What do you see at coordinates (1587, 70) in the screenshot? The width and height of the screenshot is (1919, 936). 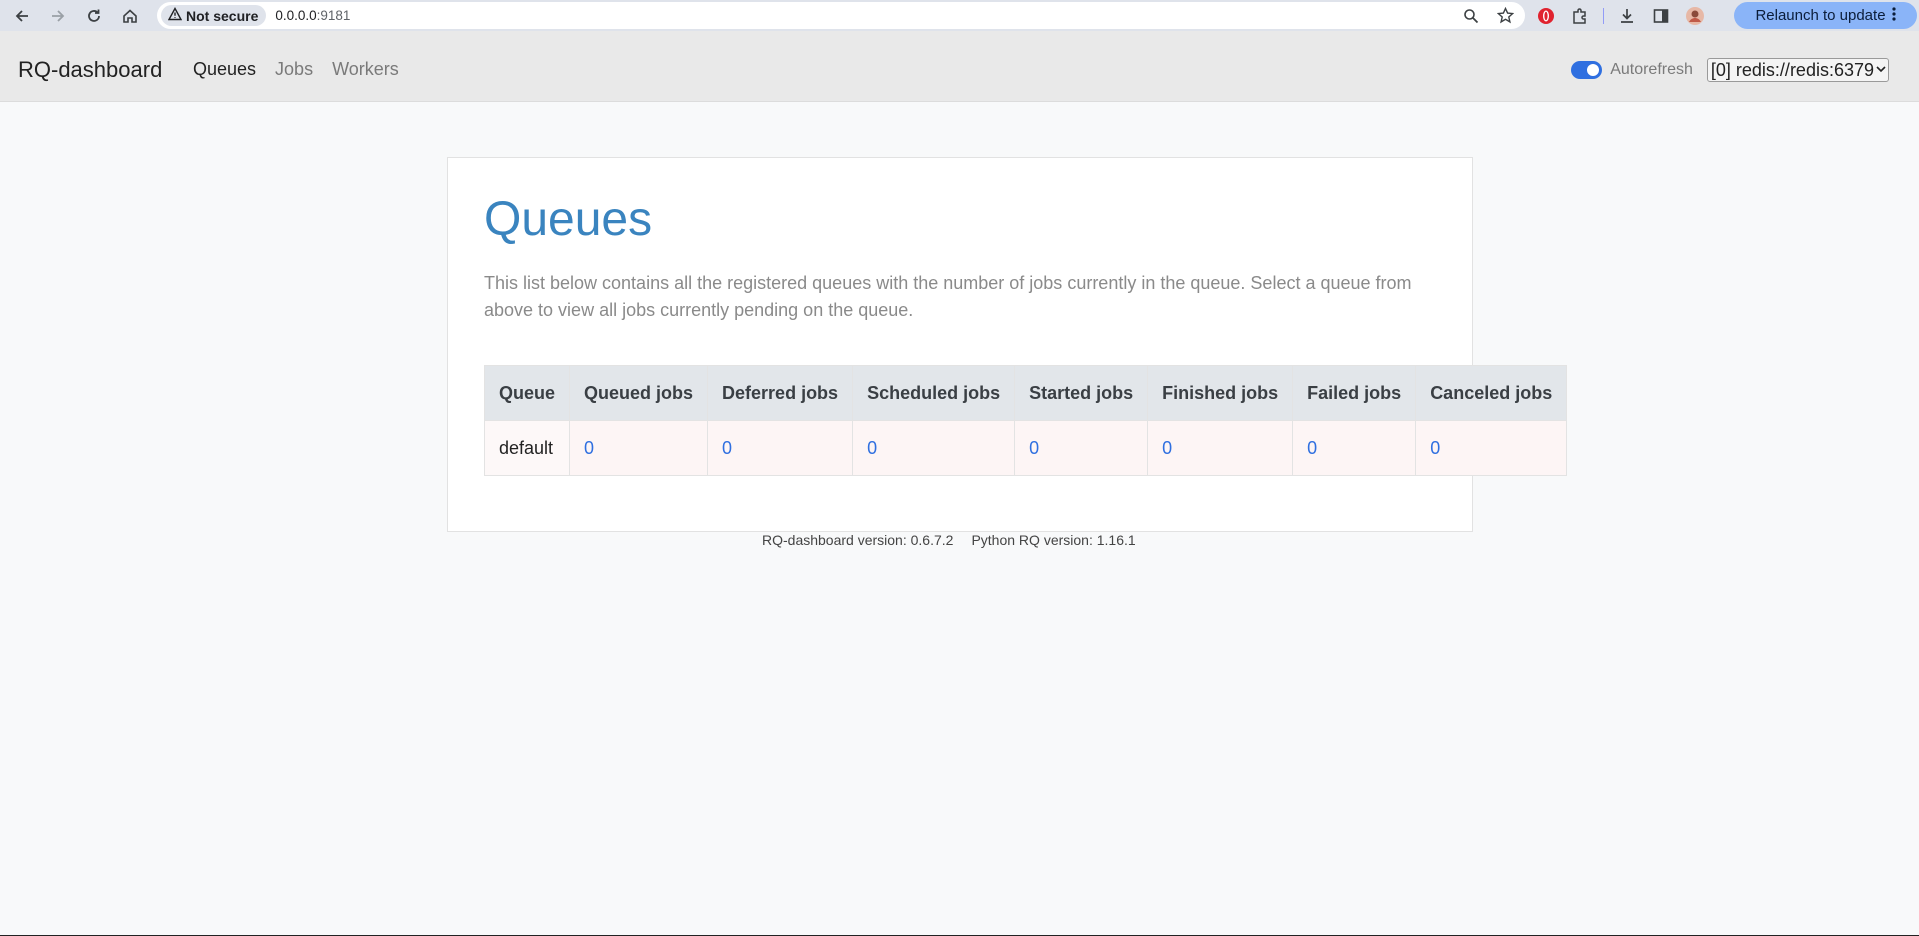 I see `autorefresh-toggle` at bounding box center [1587, 70].